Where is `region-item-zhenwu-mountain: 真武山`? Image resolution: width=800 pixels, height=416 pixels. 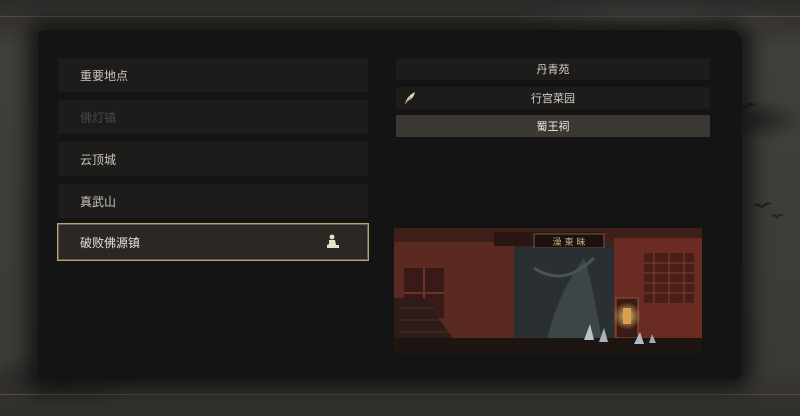 region-item-zhenwu-mountain: 真武山 is located at coordinates (213, 201).